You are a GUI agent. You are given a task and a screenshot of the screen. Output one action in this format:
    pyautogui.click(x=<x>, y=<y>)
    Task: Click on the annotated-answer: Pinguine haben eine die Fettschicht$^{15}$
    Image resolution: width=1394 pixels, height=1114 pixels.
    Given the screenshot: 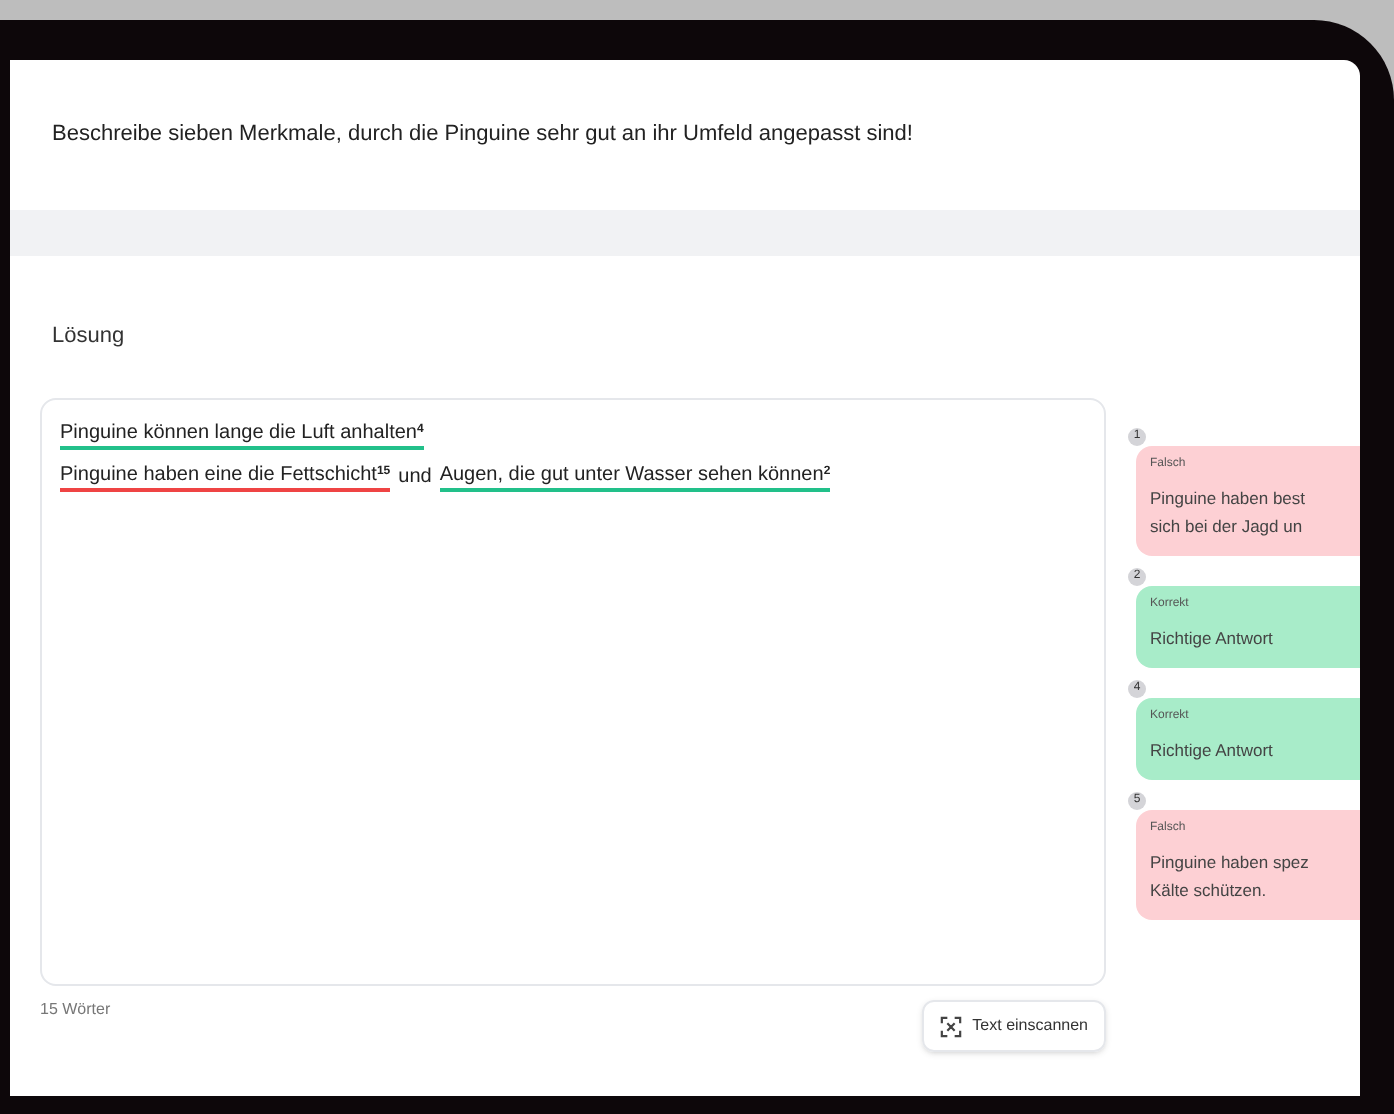 What is the action you would take?
    pyautogui.click(x=225, y=477)
    